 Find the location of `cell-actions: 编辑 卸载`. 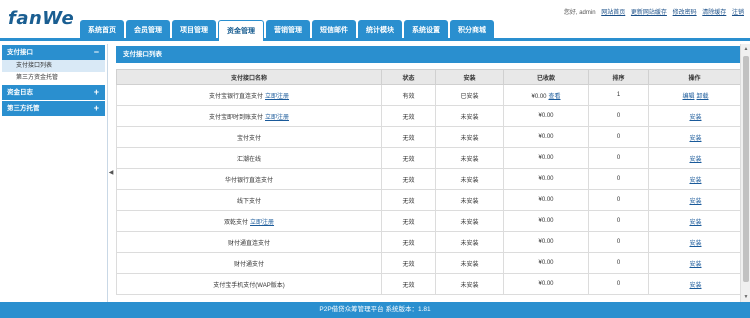

cell-actions: 编辑 卸载 is located at coordinates (694, 95).